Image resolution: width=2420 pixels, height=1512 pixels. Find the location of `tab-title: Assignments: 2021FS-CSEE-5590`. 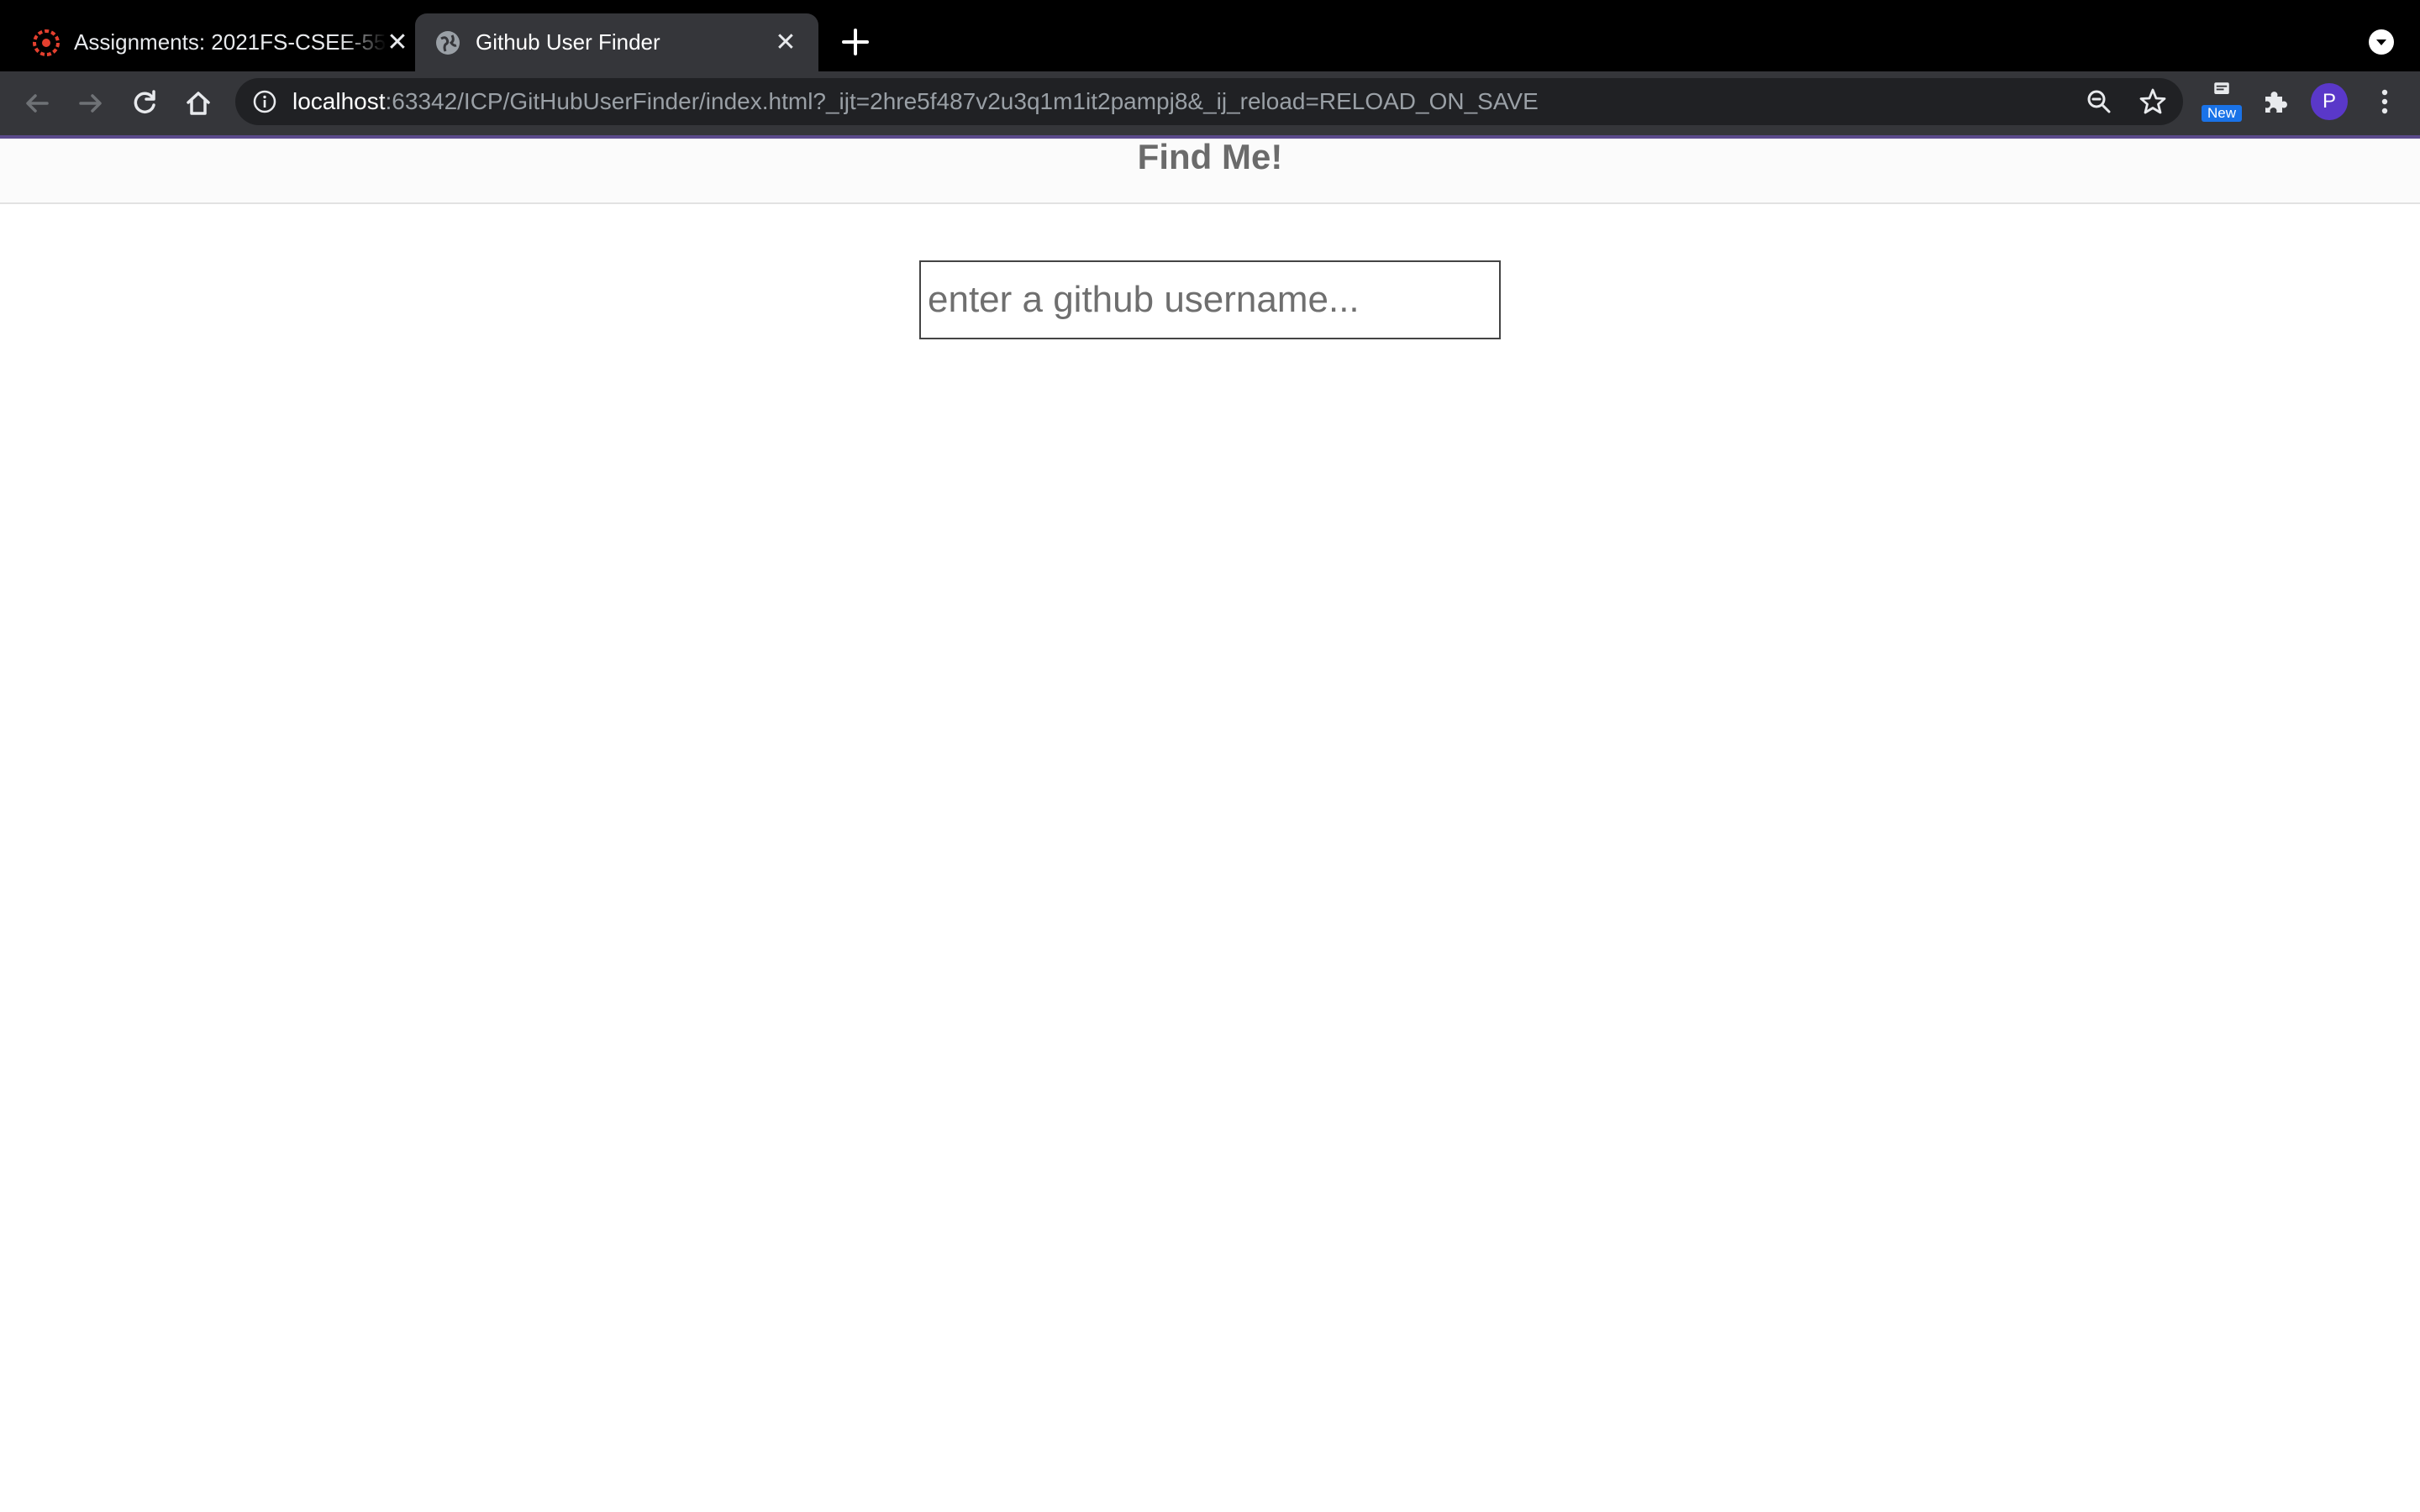

tab-title: Assignments: 2021FS-CSEE-5590 is located at coordinates (231, 42).